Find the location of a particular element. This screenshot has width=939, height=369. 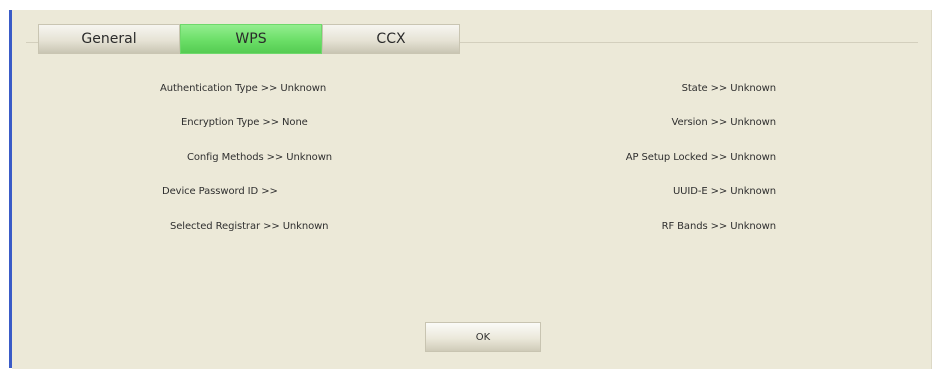

selected-registrar-field: Selected Registrar >> Unknown is located at coordinates (249, 226).